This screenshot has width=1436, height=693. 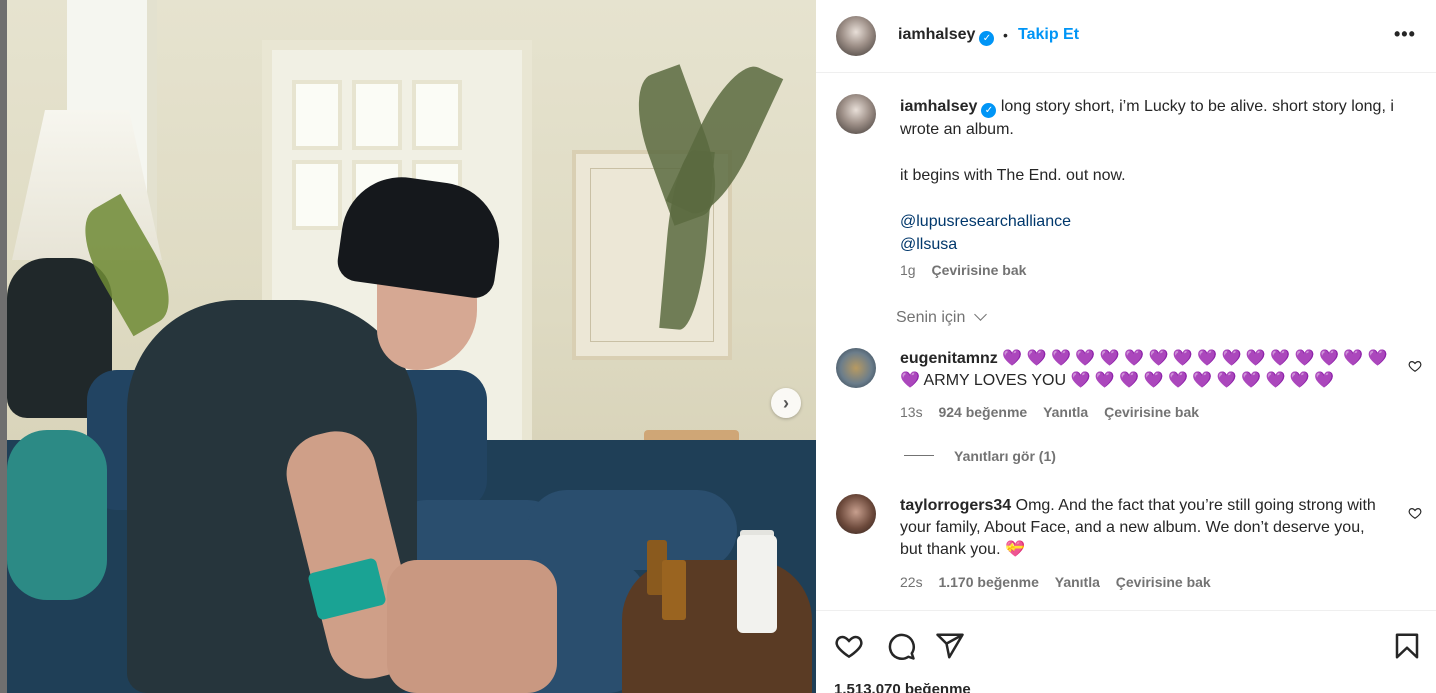 I want to click on teal-pillow, so click(x=57, y=515).